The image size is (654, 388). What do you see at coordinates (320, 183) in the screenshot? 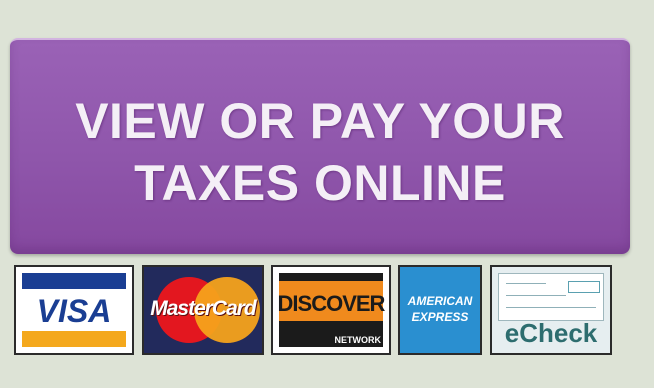
I see `button-label-line2: TAXES ONLINE` at bounding box center [320, 183].